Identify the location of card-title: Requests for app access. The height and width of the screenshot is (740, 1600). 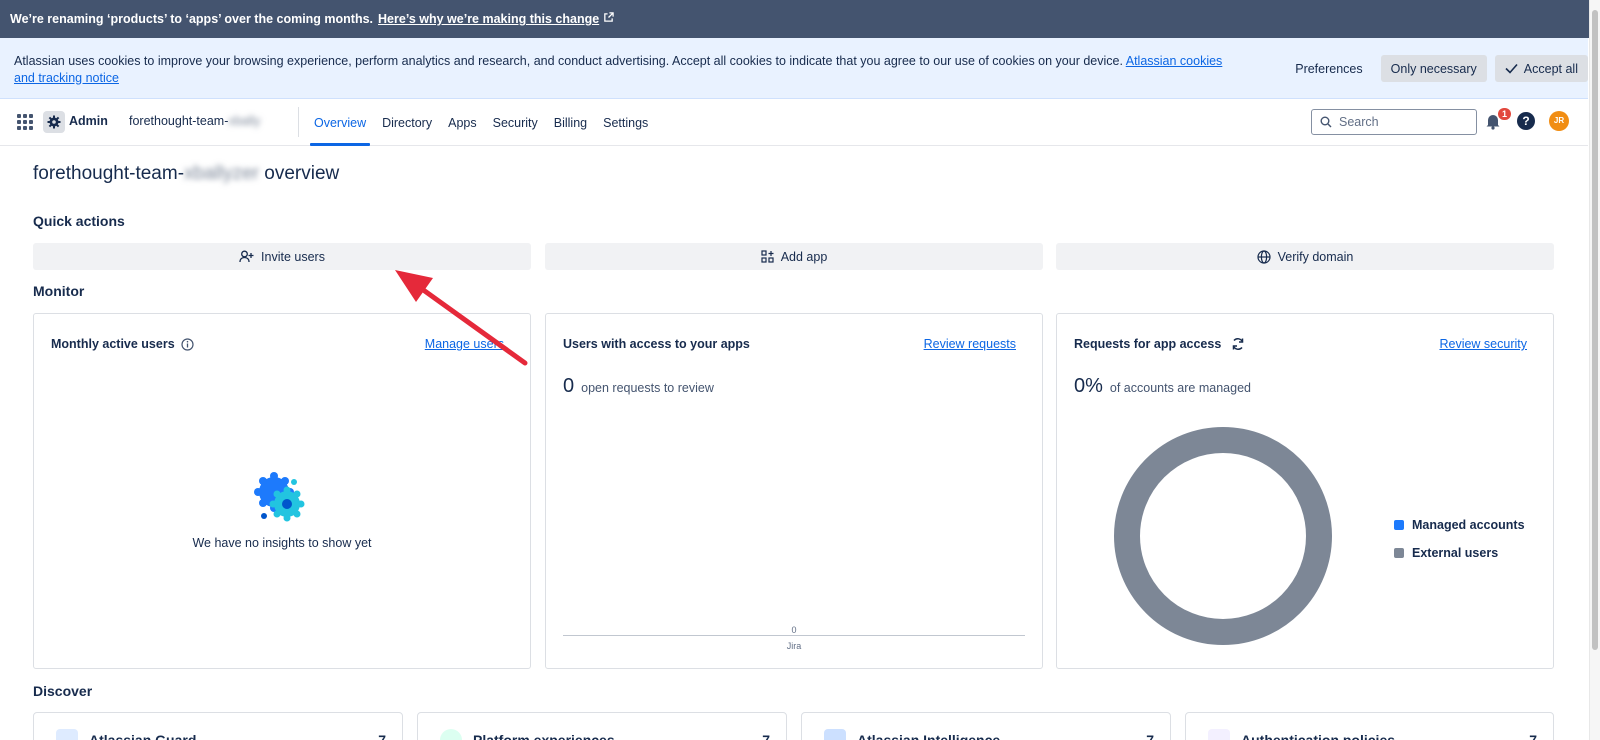
(1159, 344).